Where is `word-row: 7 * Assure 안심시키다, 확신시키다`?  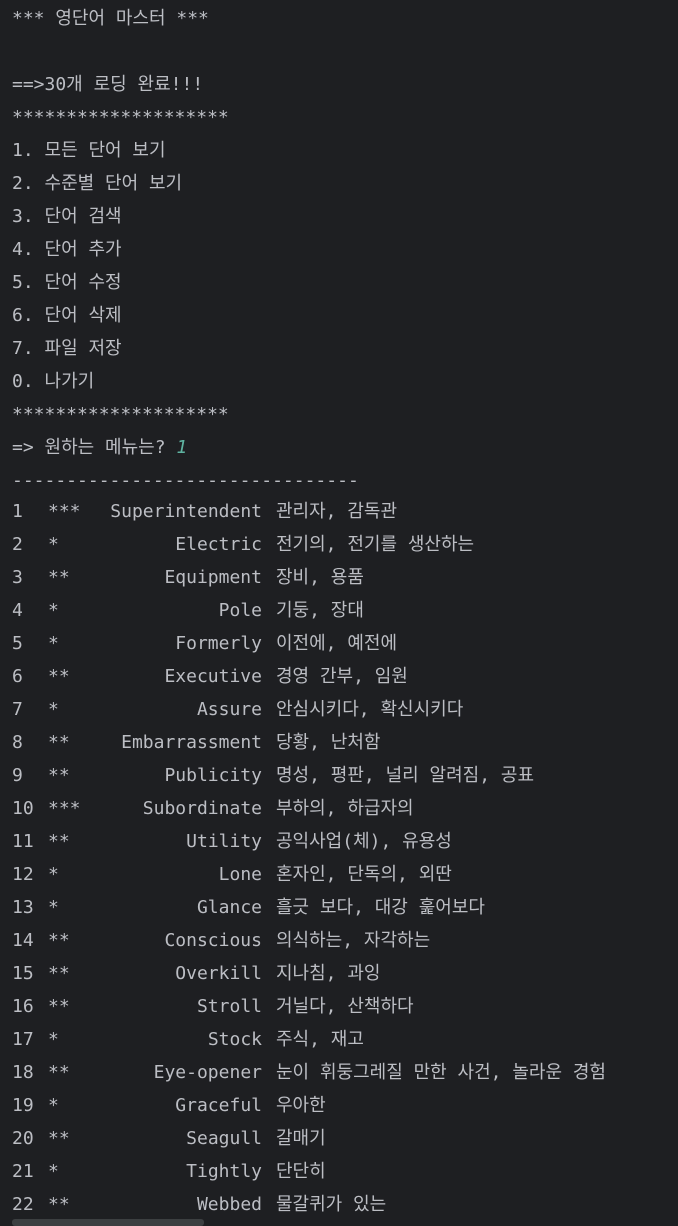 word-row: 7 * Assure 안심시키다, 확신시키다 is located at coordinates (345, 709).